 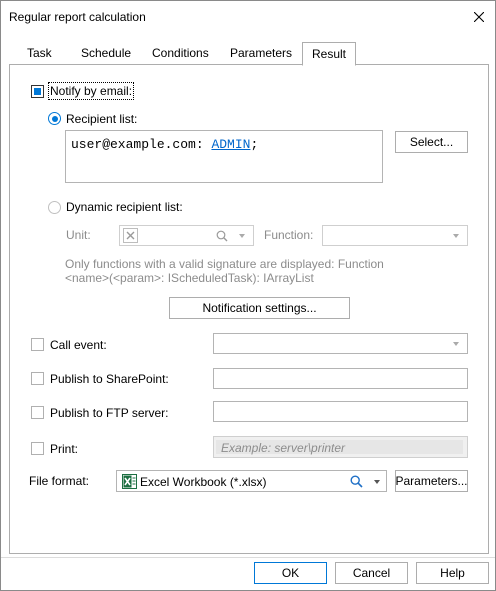 I want to click on sharepoint-input, so click(x=340, y=378).